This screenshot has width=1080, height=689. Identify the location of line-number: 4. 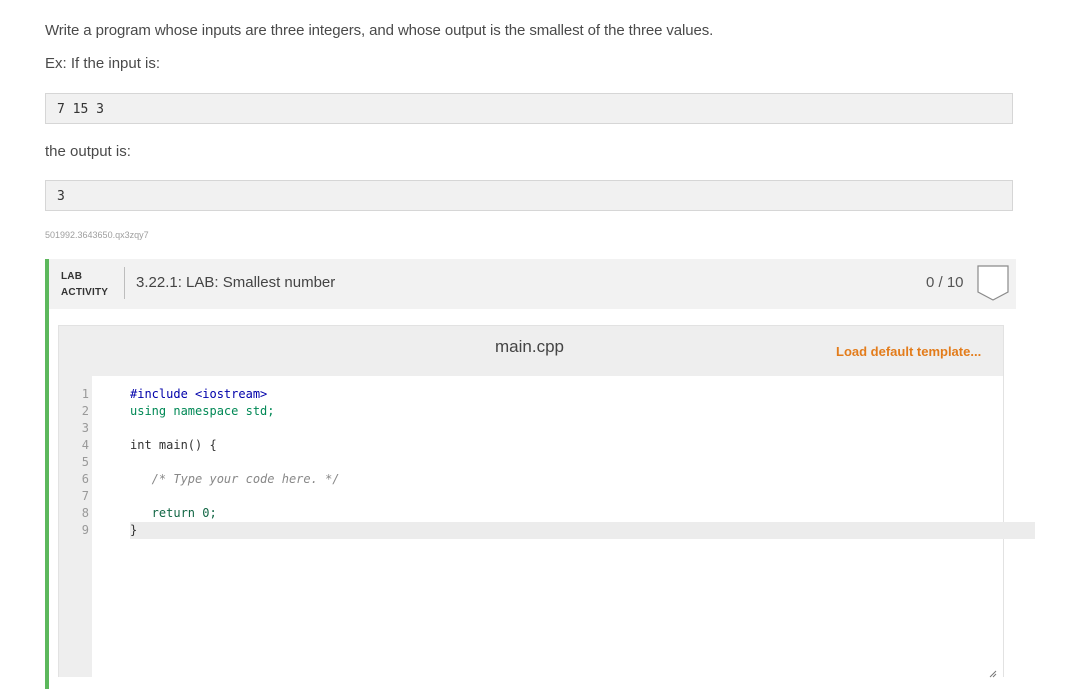
(85, 445).